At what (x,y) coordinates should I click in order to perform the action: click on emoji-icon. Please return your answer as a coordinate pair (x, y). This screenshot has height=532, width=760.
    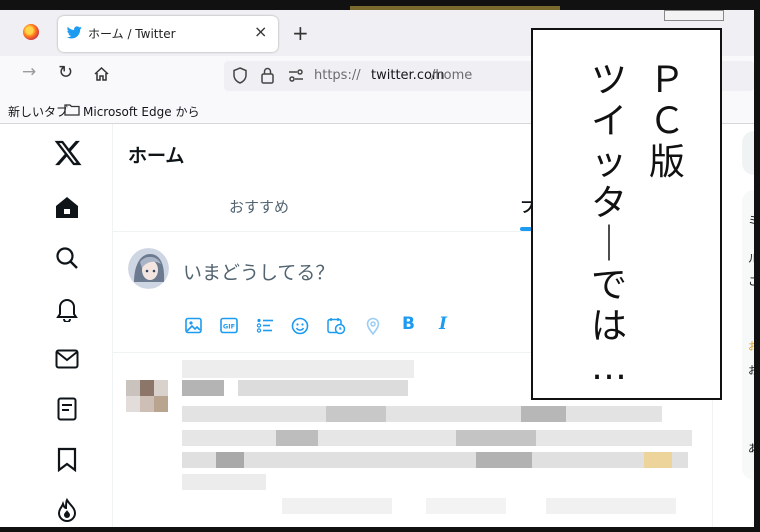
    Looking at the image, I should click on (300, 326).